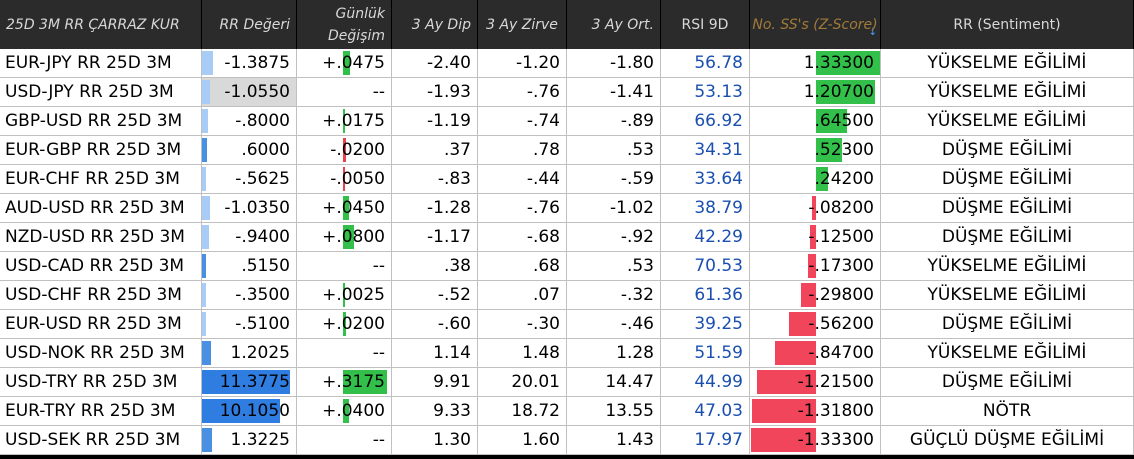 This screenshot has height=459, width=1134. What do you see at coordinates (841, 266) in the screenshot?
I see `cell-z-value: -.17300` at bounding box center [841, 266].